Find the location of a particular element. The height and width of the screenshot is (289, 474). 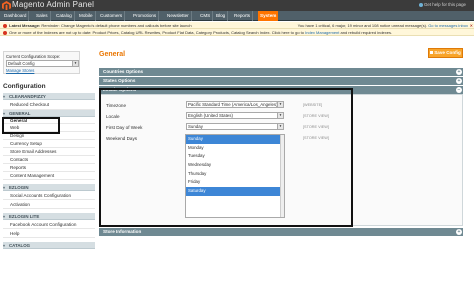

nav-reports: Reports is located at coordinates (243, 16).